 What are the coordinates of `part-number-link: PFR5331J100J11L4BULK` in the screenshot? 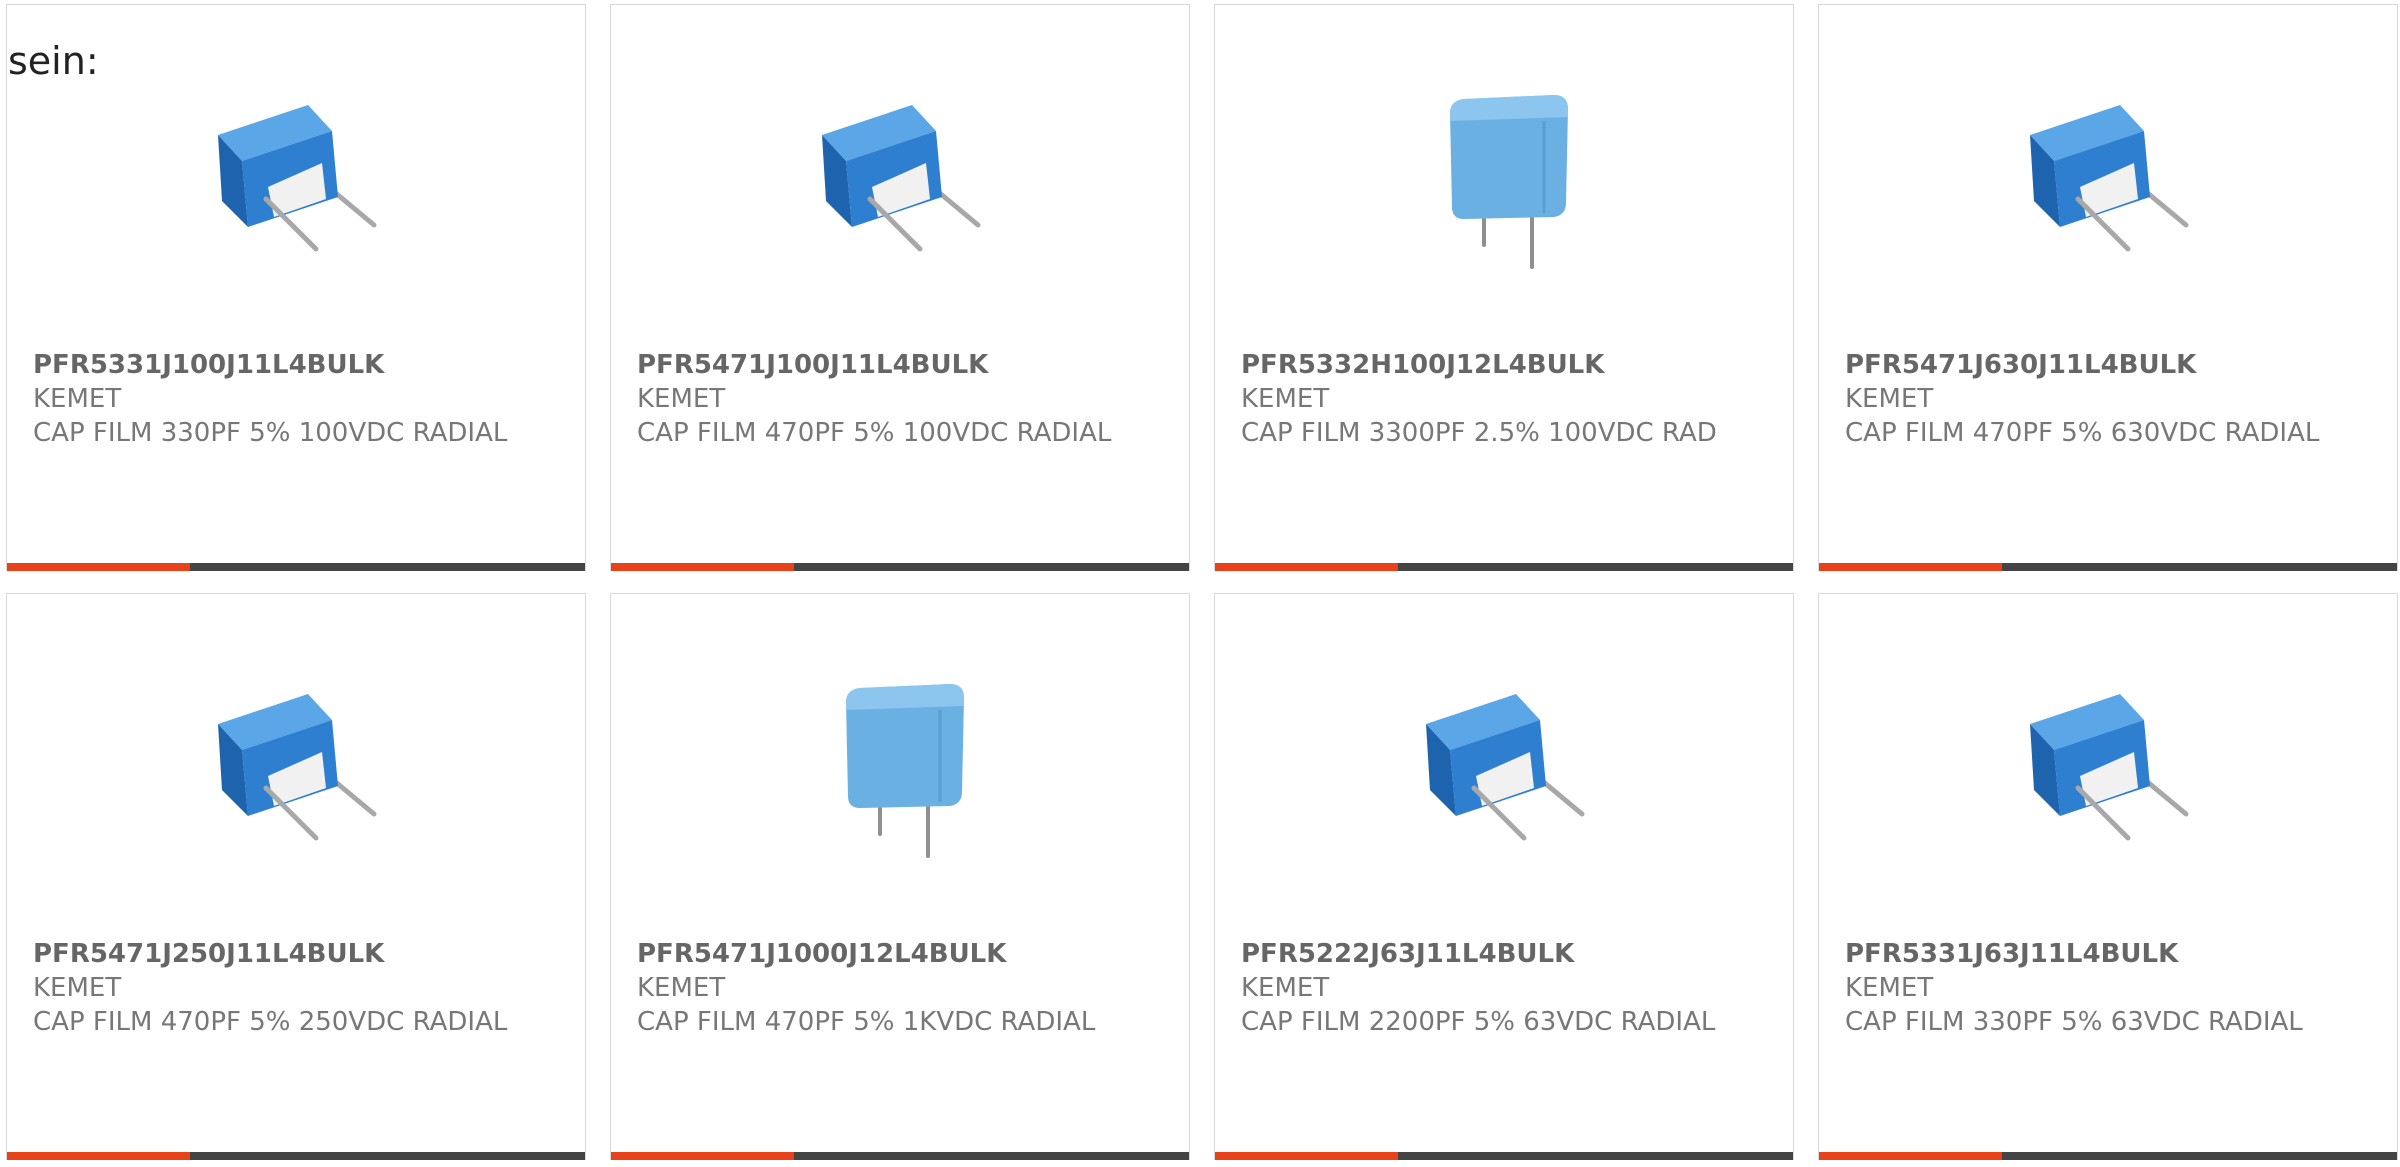 It's located at (299, 365).